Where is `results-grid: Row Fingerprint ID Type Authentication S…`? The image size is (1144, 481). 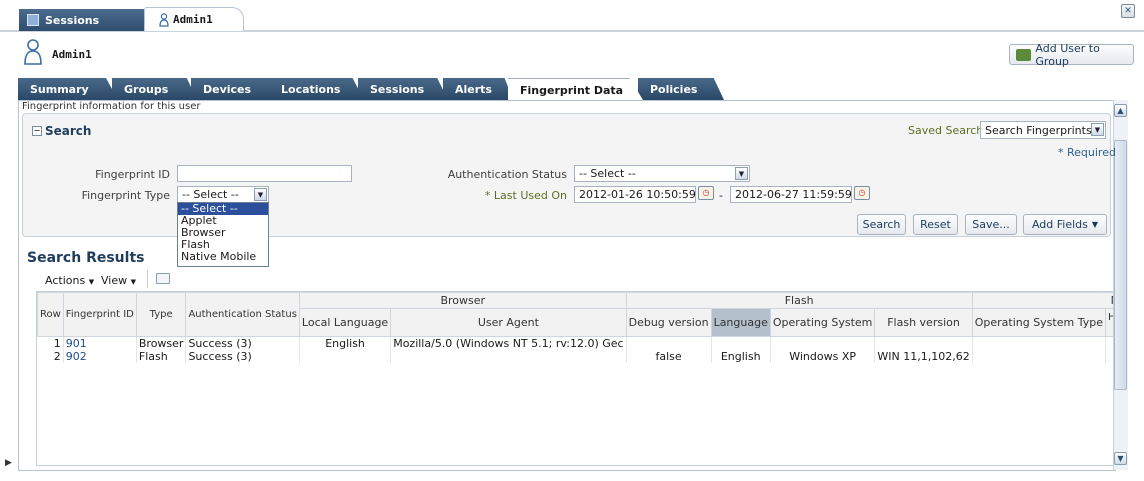
results-grid: Row Fingerprint ID Type Authentication S… is located at coordinates (575, 327).